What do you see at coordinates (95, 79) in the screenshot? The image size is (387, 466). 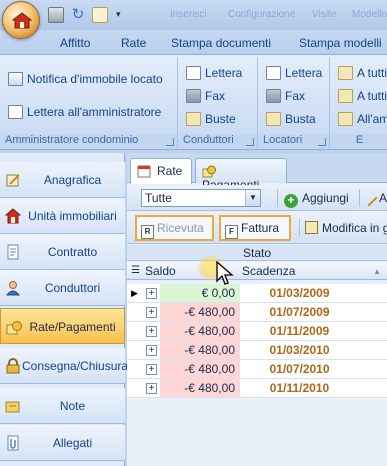 I see `notifica-label: Notifica d'immobile locato` at bounding box center [95, 79].